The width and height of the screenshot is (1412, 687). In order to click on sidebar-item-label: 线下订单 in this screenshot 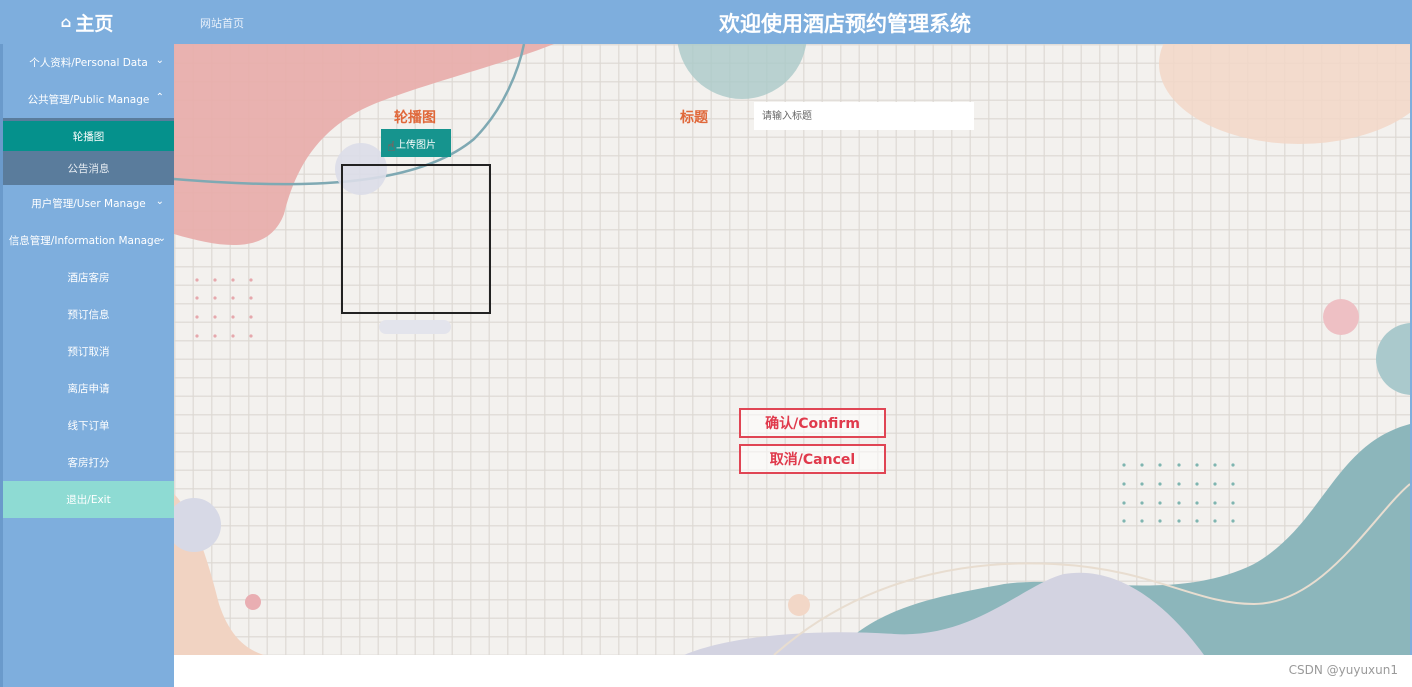, I will do `click(88, 426)`.